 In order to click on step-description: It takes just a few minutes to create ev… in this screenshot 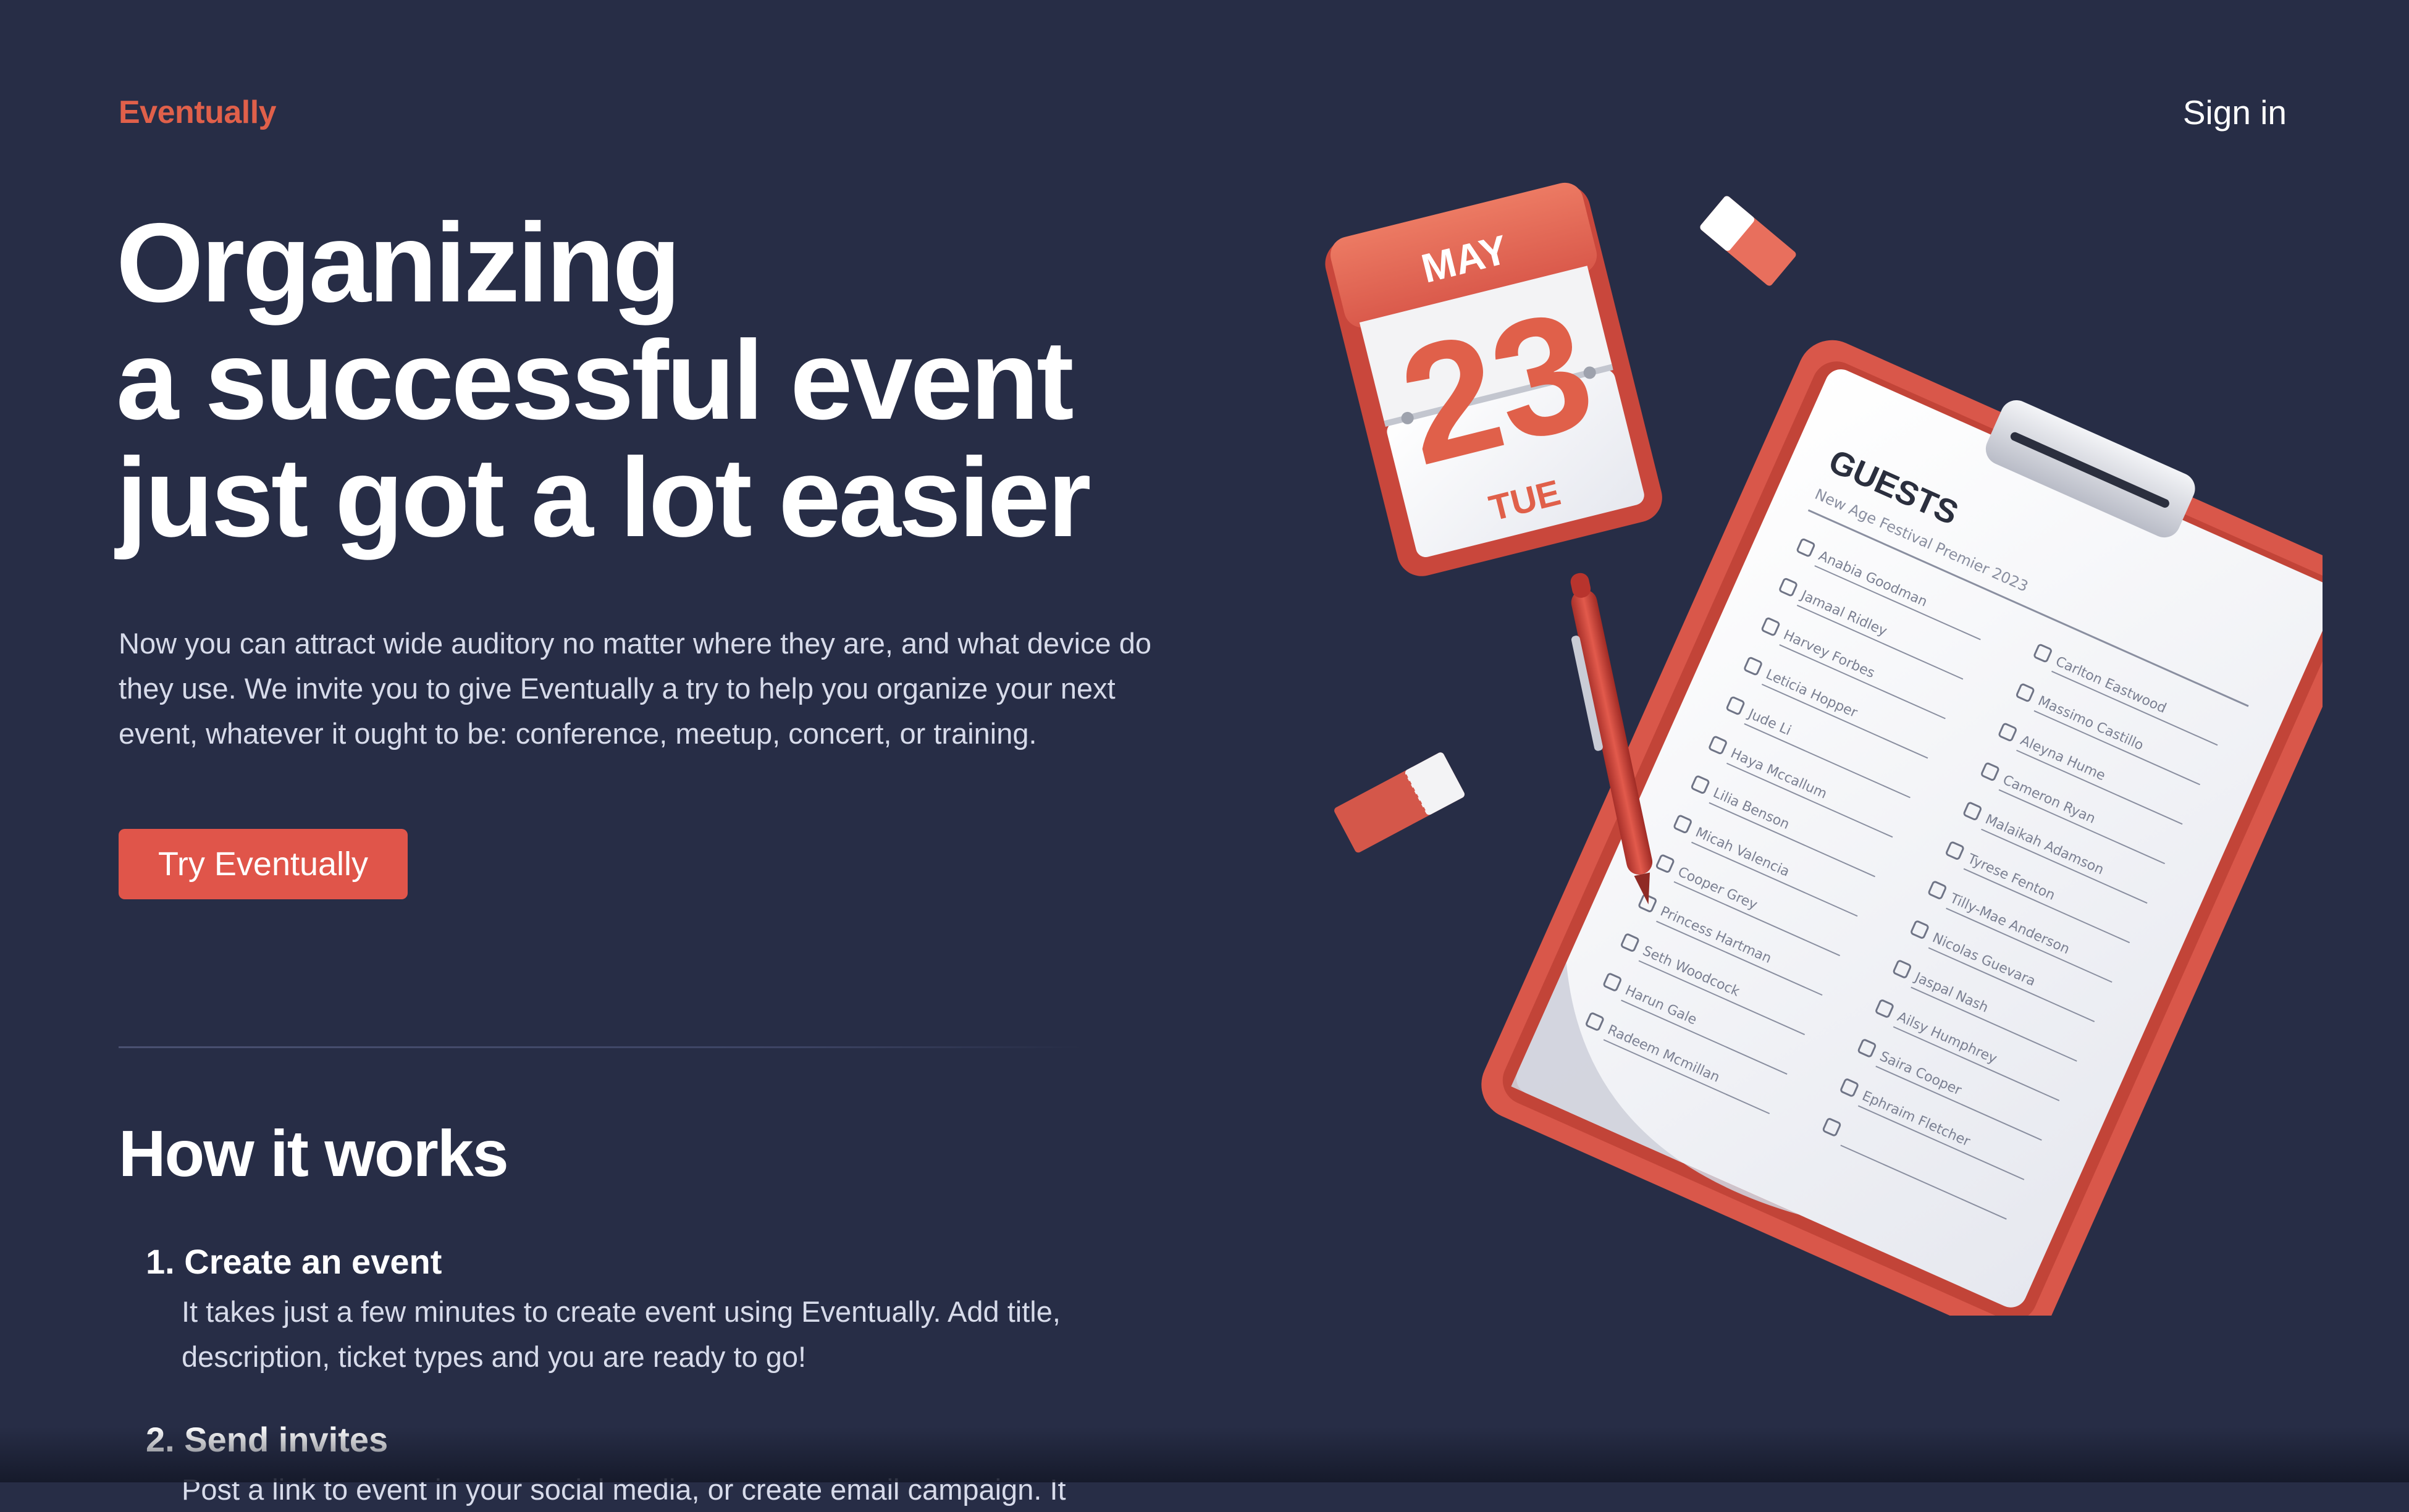, I will do `click(621, 1334)`.